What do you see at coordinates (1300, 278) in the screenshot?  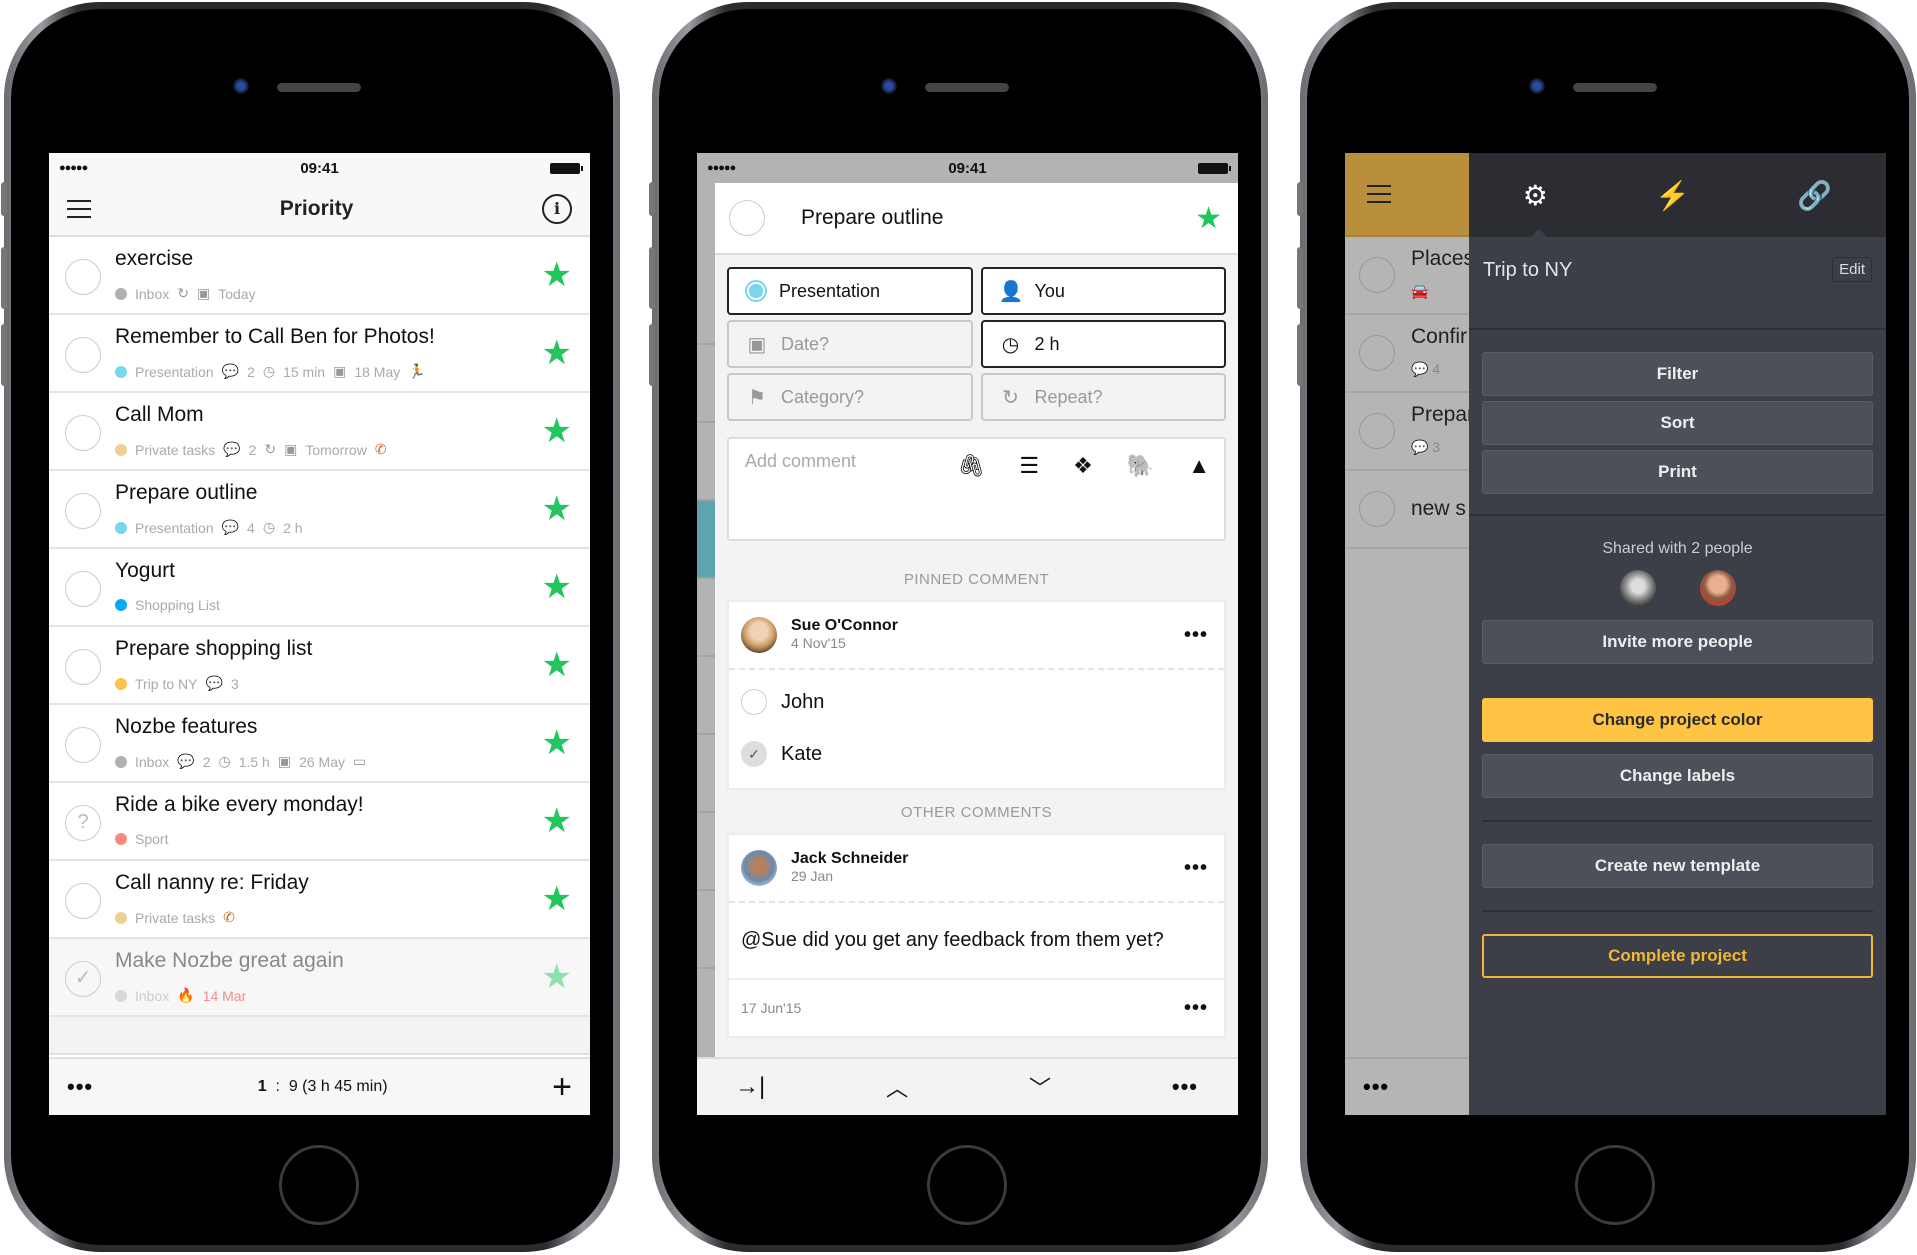 I see `volume-up-button` at bounding box center [1300, 278].